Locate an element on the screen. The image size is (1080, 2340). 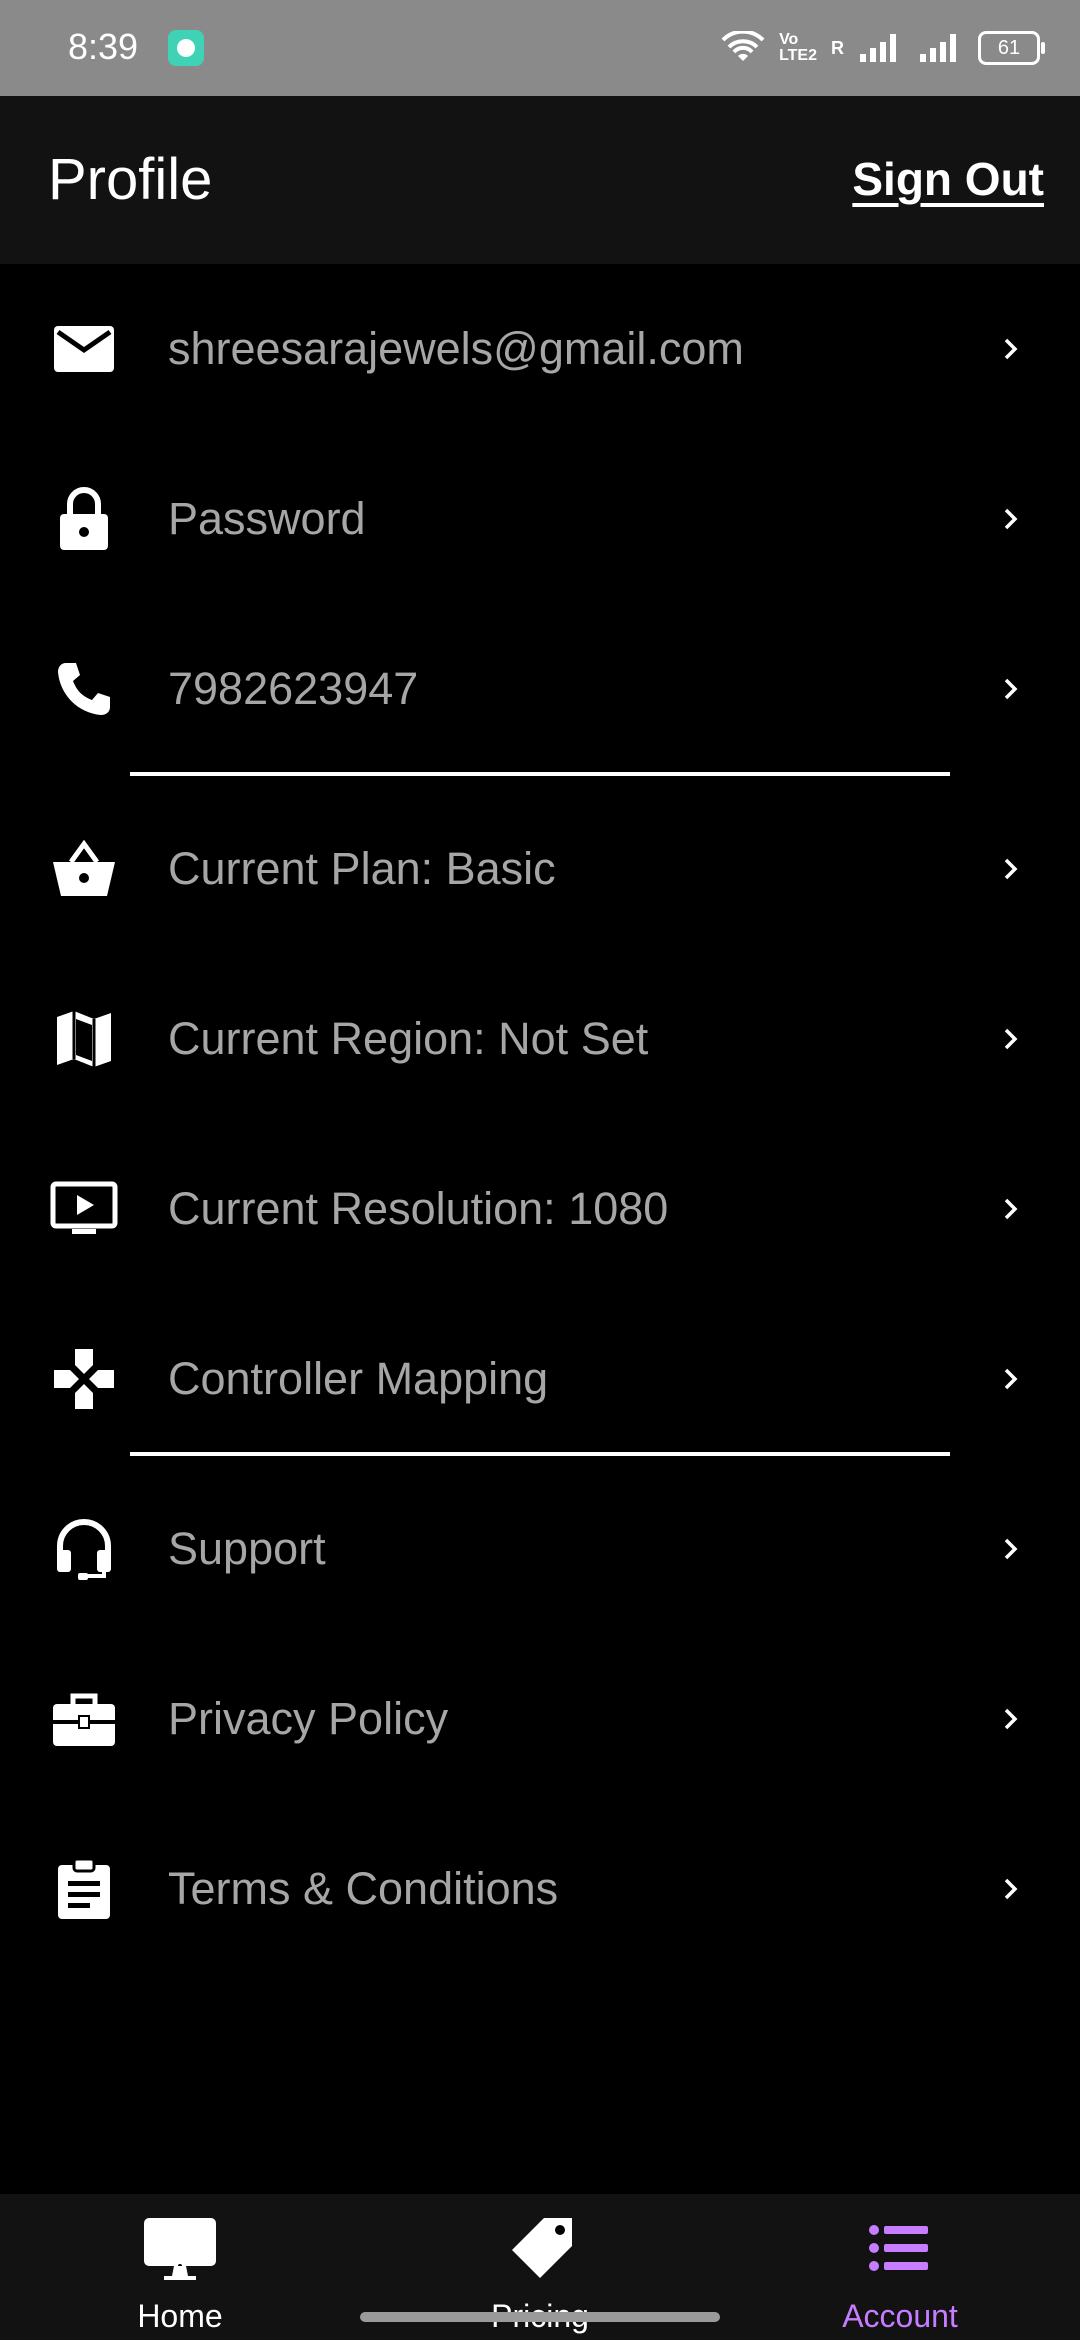
privacy-policy-label: Privacy Policy is located at coordinates (308, 1718).